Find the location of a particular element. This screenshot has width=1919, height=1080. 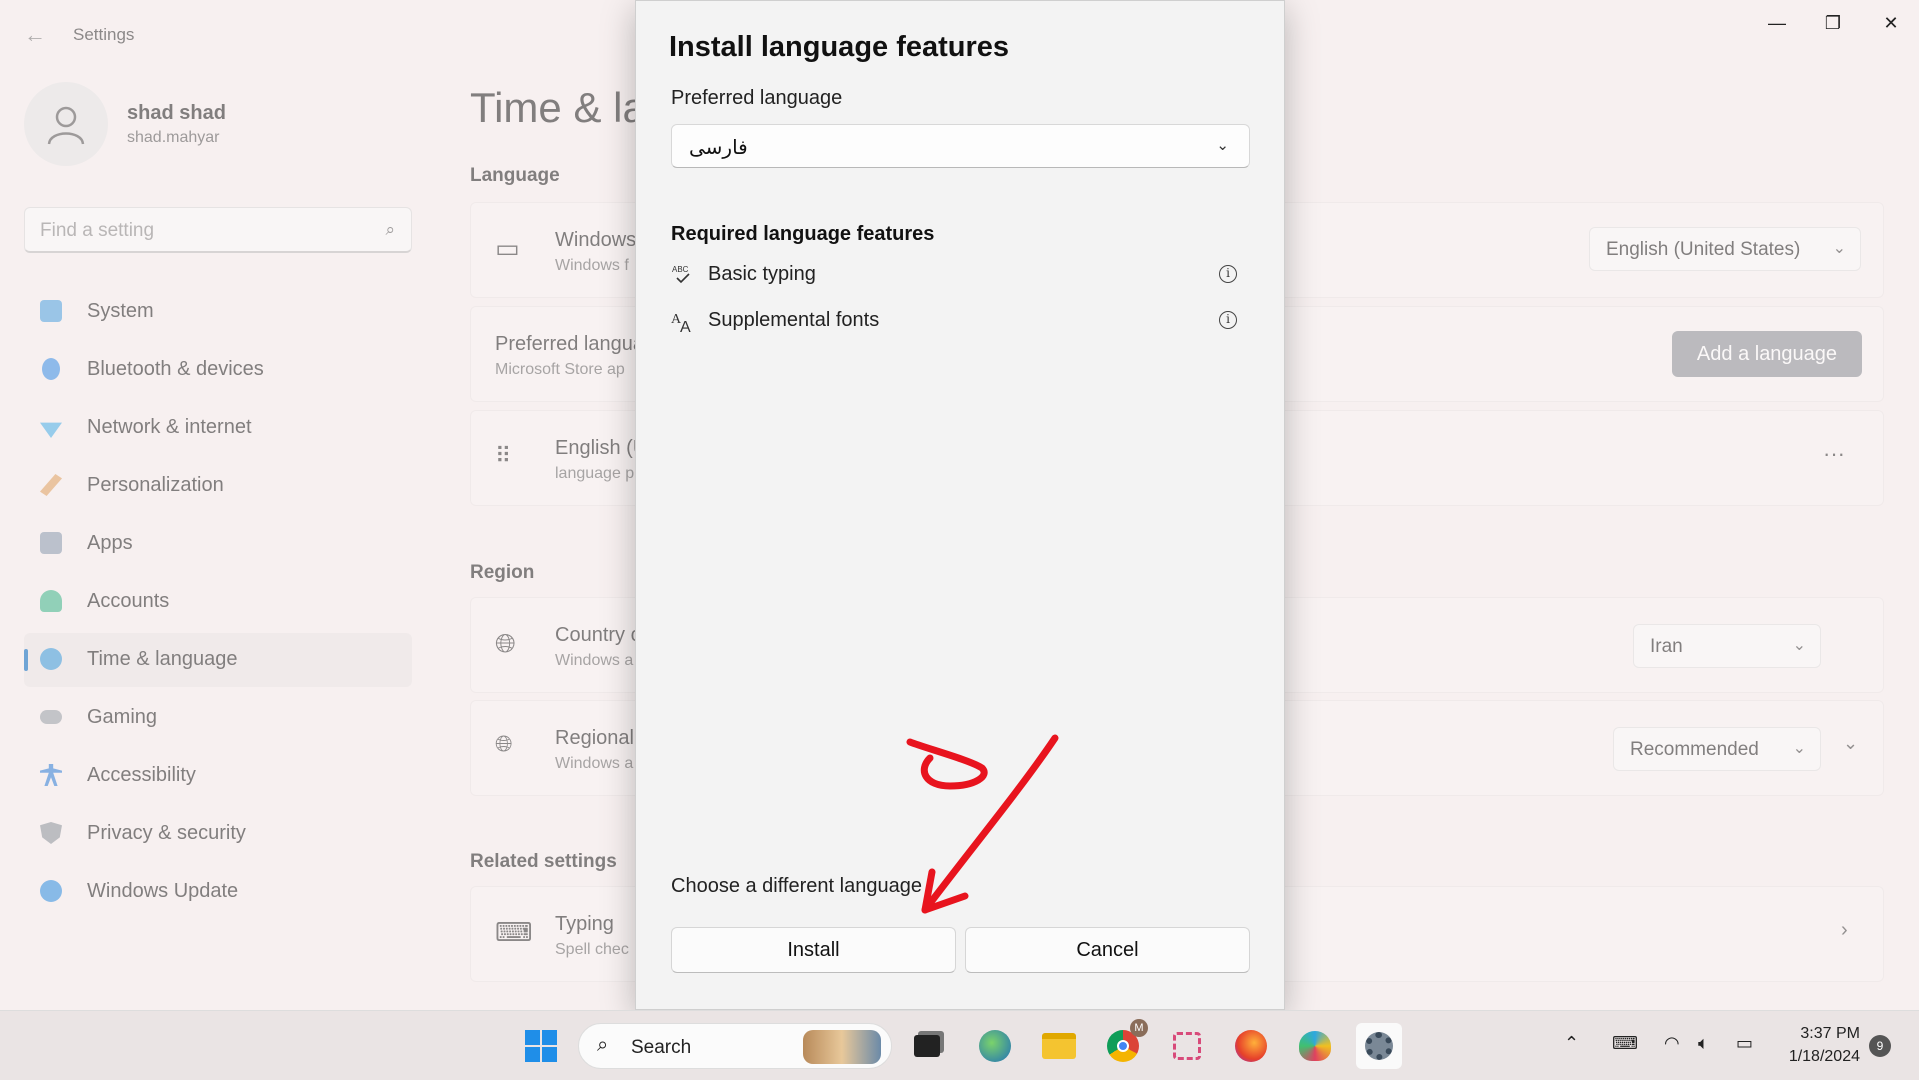

fonts-icon: A A is located at coordinates (681, 324).